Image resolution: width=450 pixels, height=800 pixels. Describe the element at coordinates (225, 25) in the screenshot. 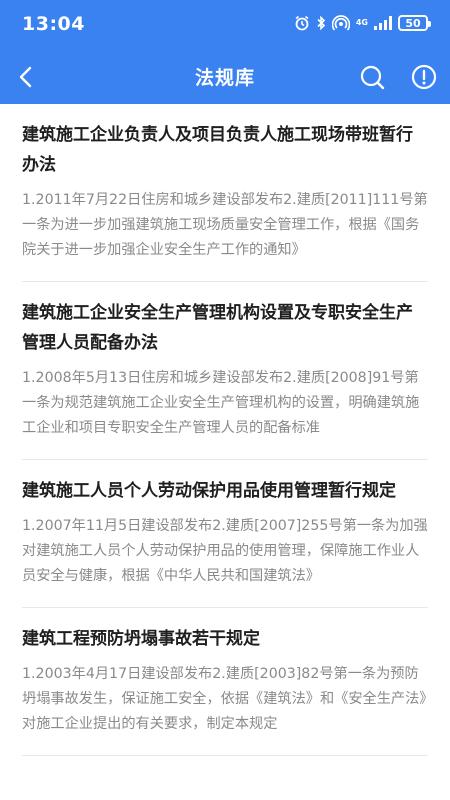

I see `status-bar: 13:04 4G 50` at that location.